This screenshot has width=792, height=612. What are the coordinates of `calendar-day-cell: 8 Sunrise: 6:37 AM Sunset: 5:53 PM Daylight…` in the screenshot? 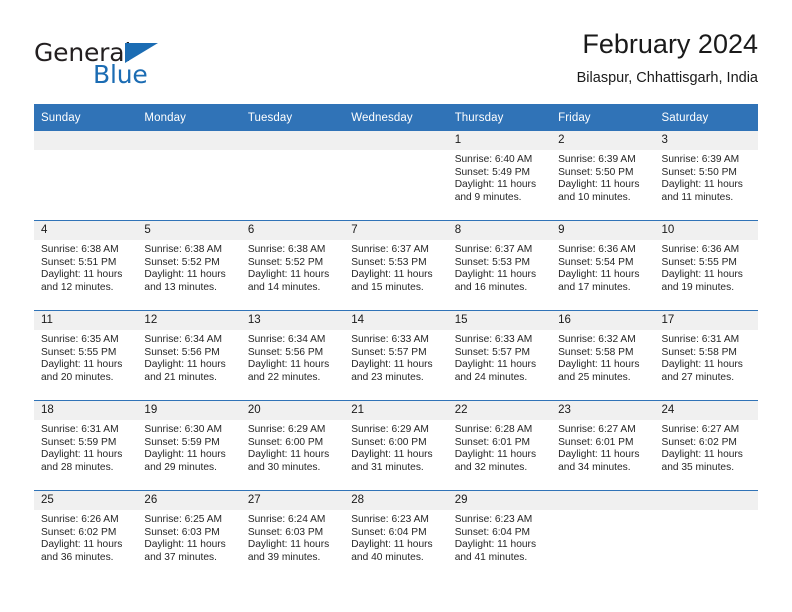 It's located at (499, 265).